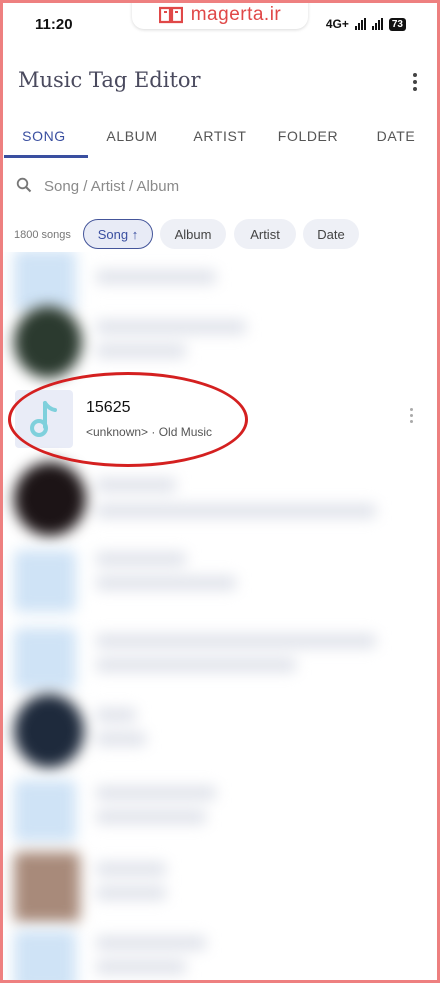 The width and height of the screenshot is (440, 983). Describe the element at coordinates (149, 432) in the screenshot. I see `song-artist-album: <unknown> · Old Music` at that location.